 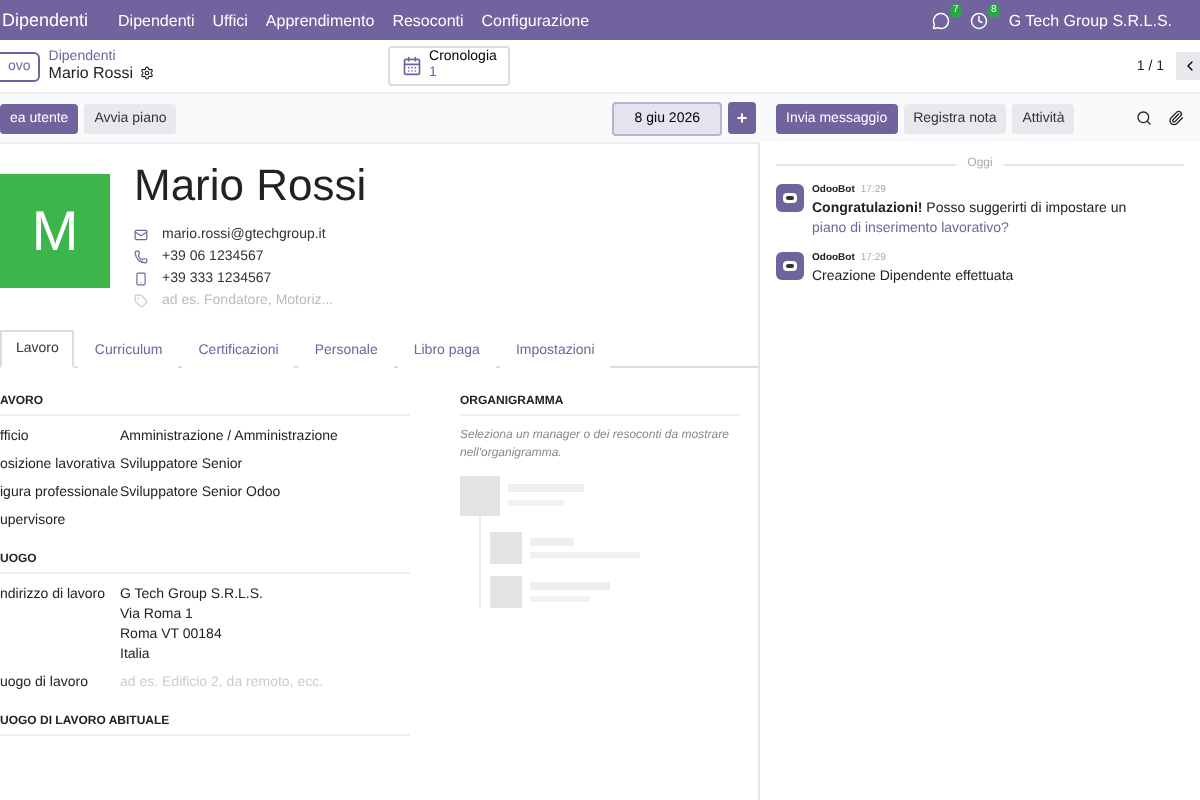 What do you see at coordinates (1090, 20) in the screenshot?
I see `company-switcher: G Tech Group S.R.L.S.` at bounding box center [1090, 20].